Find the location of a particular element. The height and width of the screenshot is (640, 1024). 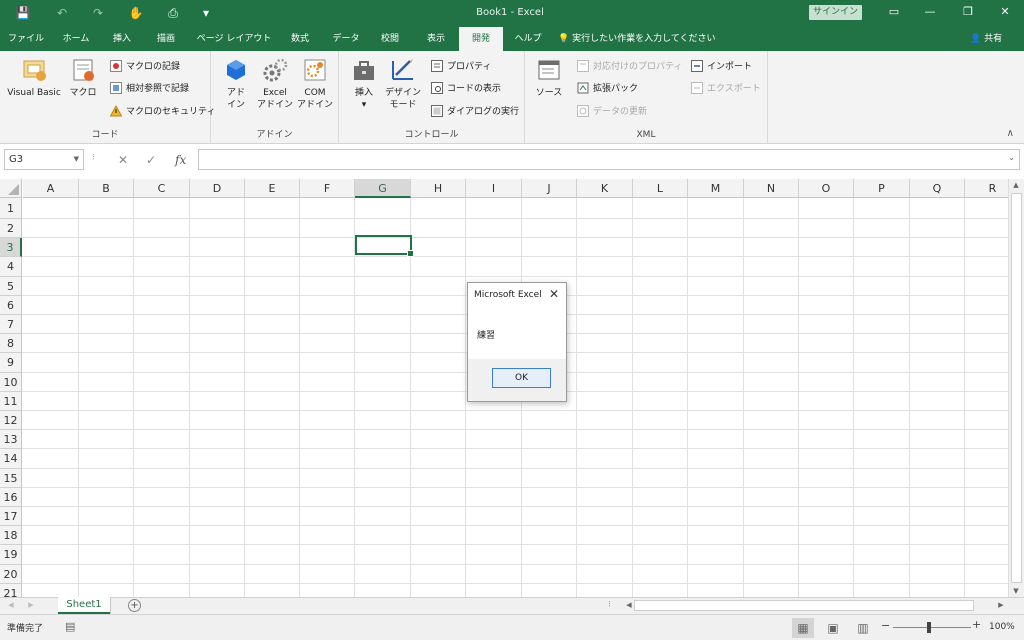

scroll-down-icon: ▼ is located at coordinates (1016, 591).